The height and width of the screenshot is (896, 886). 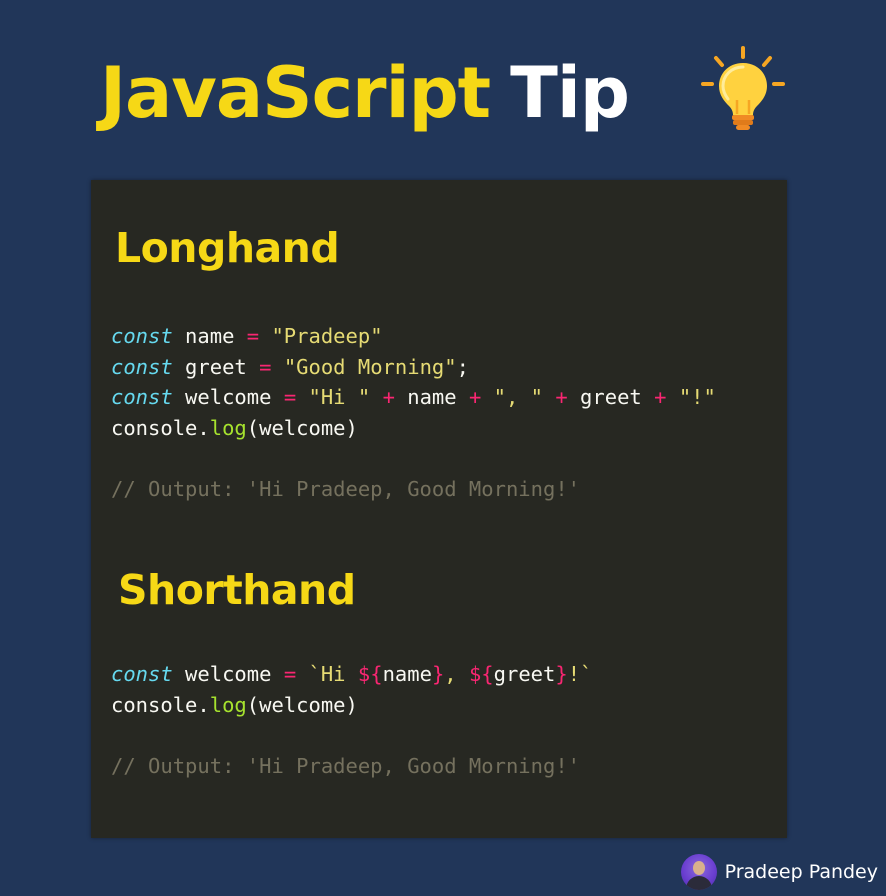 I want to click on longhand-heading: Longhand, so click(x=227, y=248).